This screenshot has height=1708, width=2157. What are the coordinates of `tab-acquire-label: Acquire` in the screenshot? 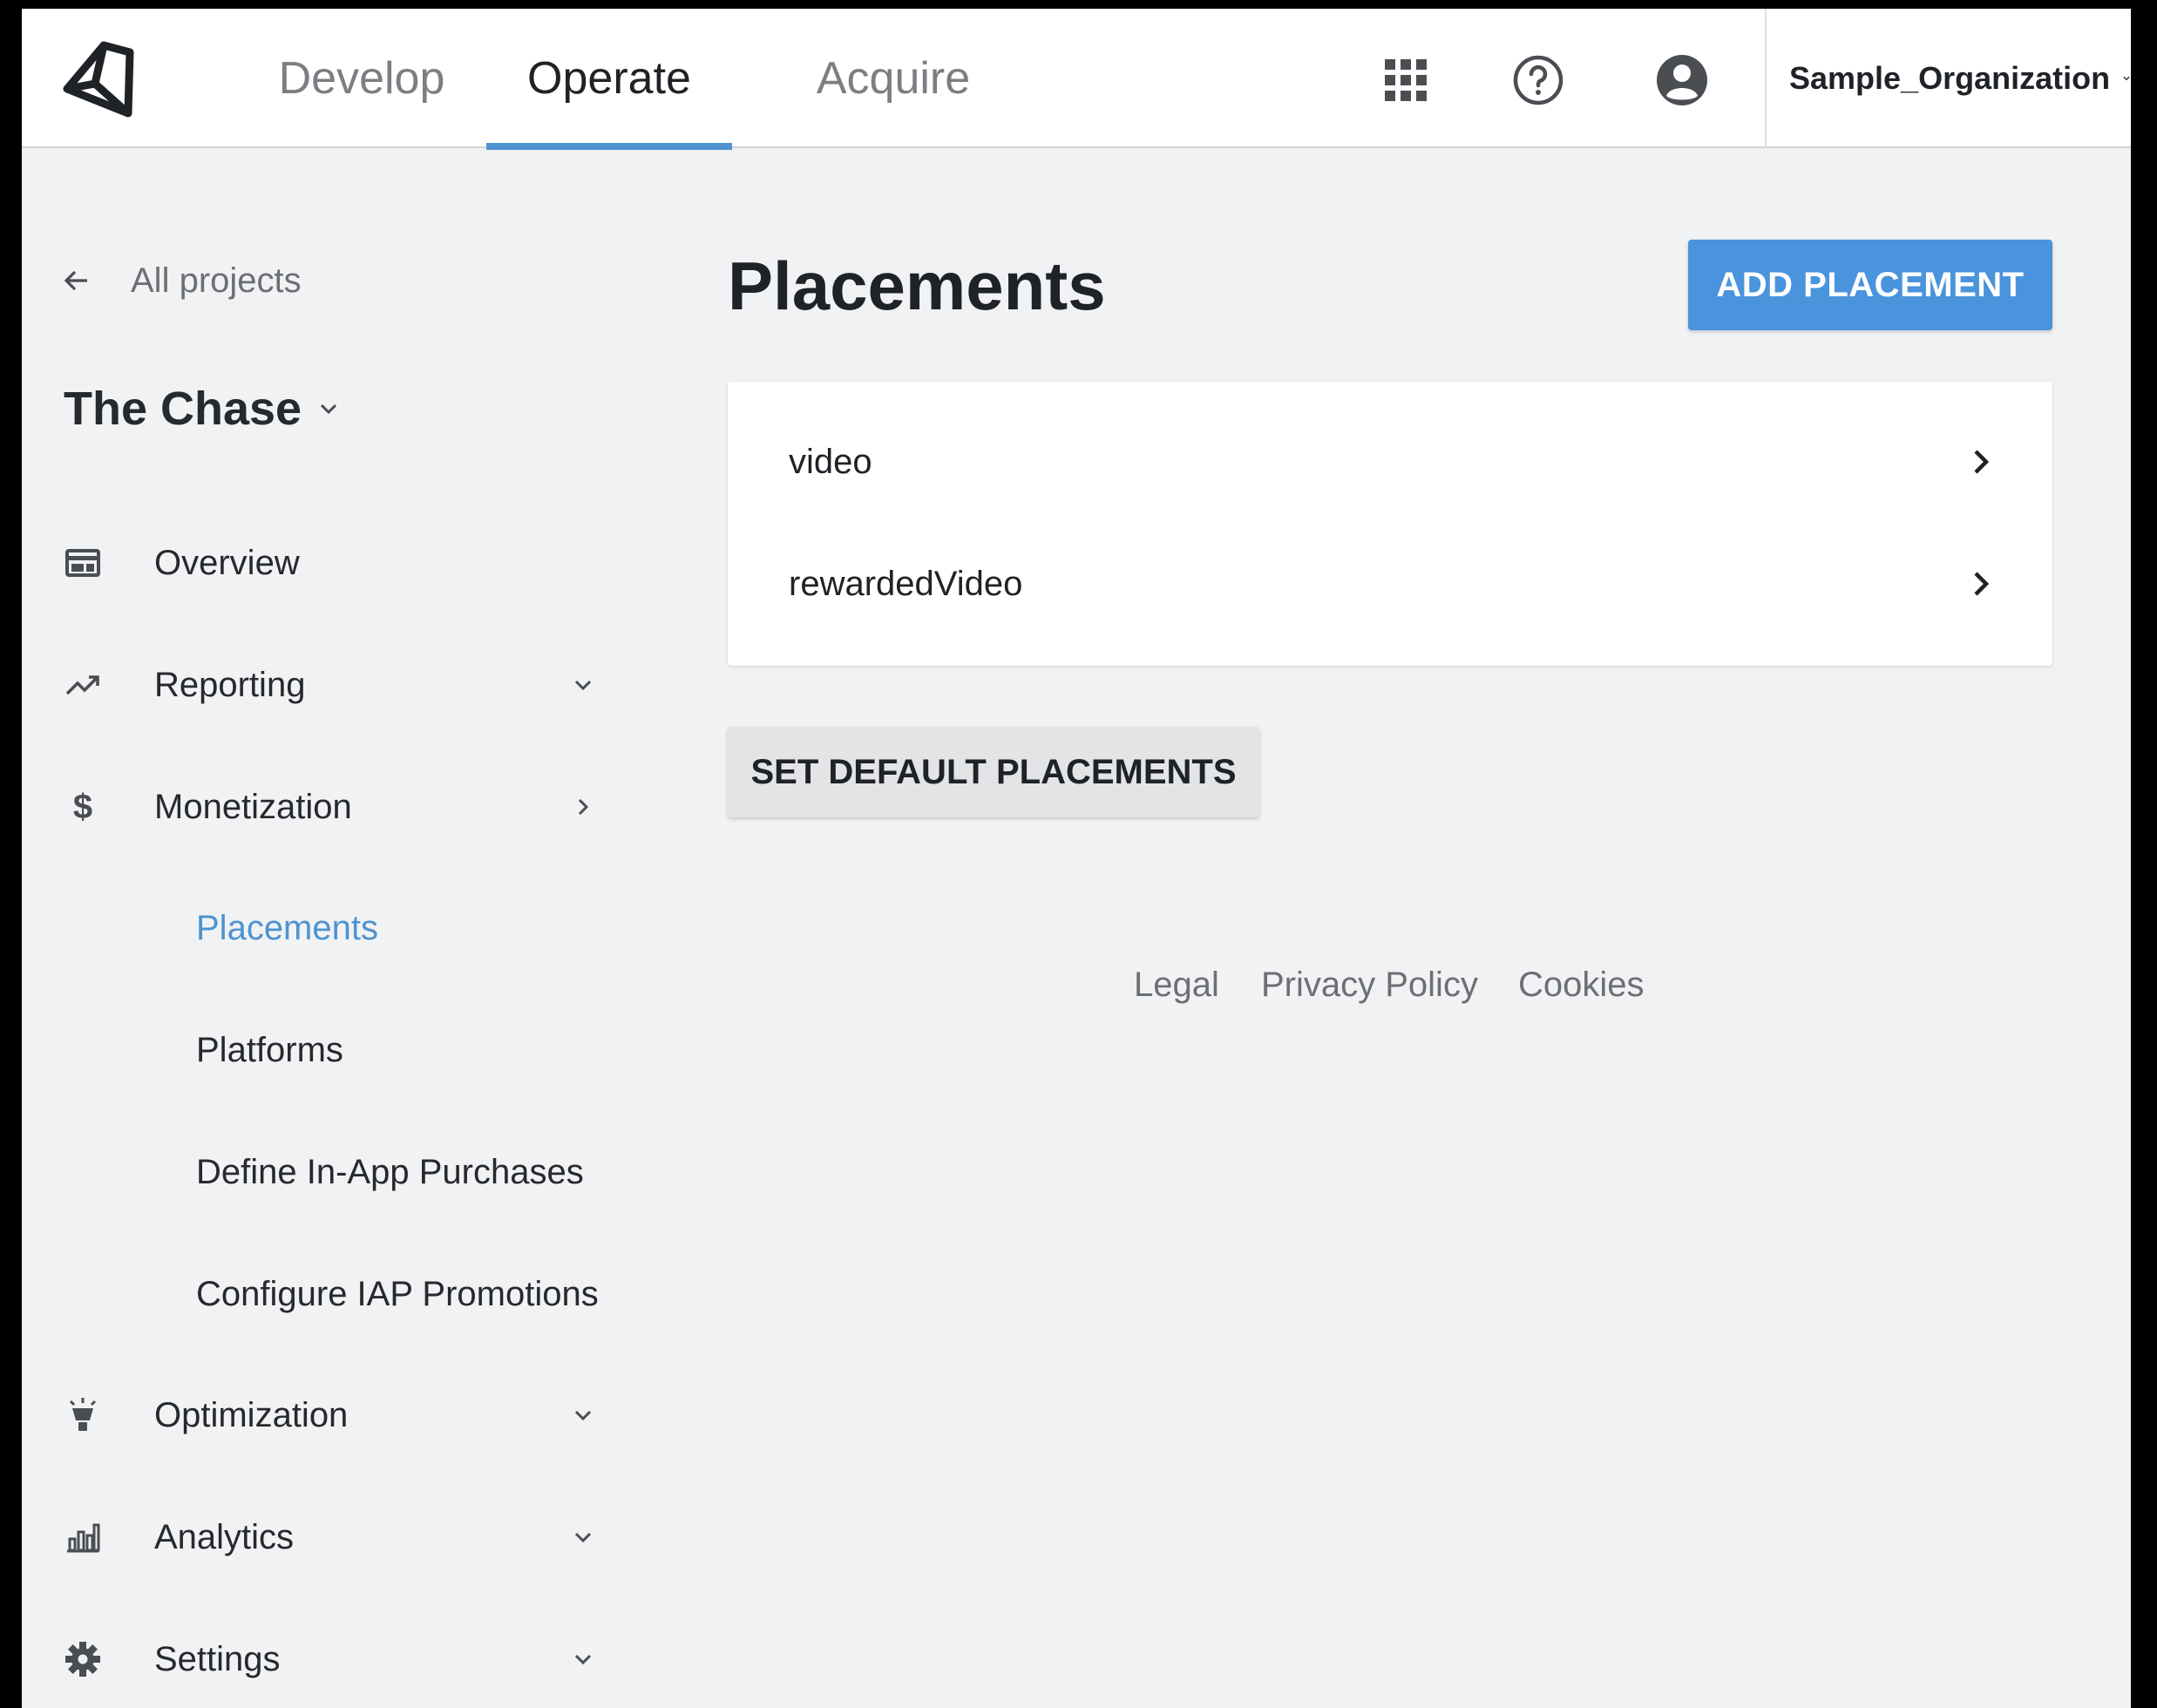 It's located at (893, 78).